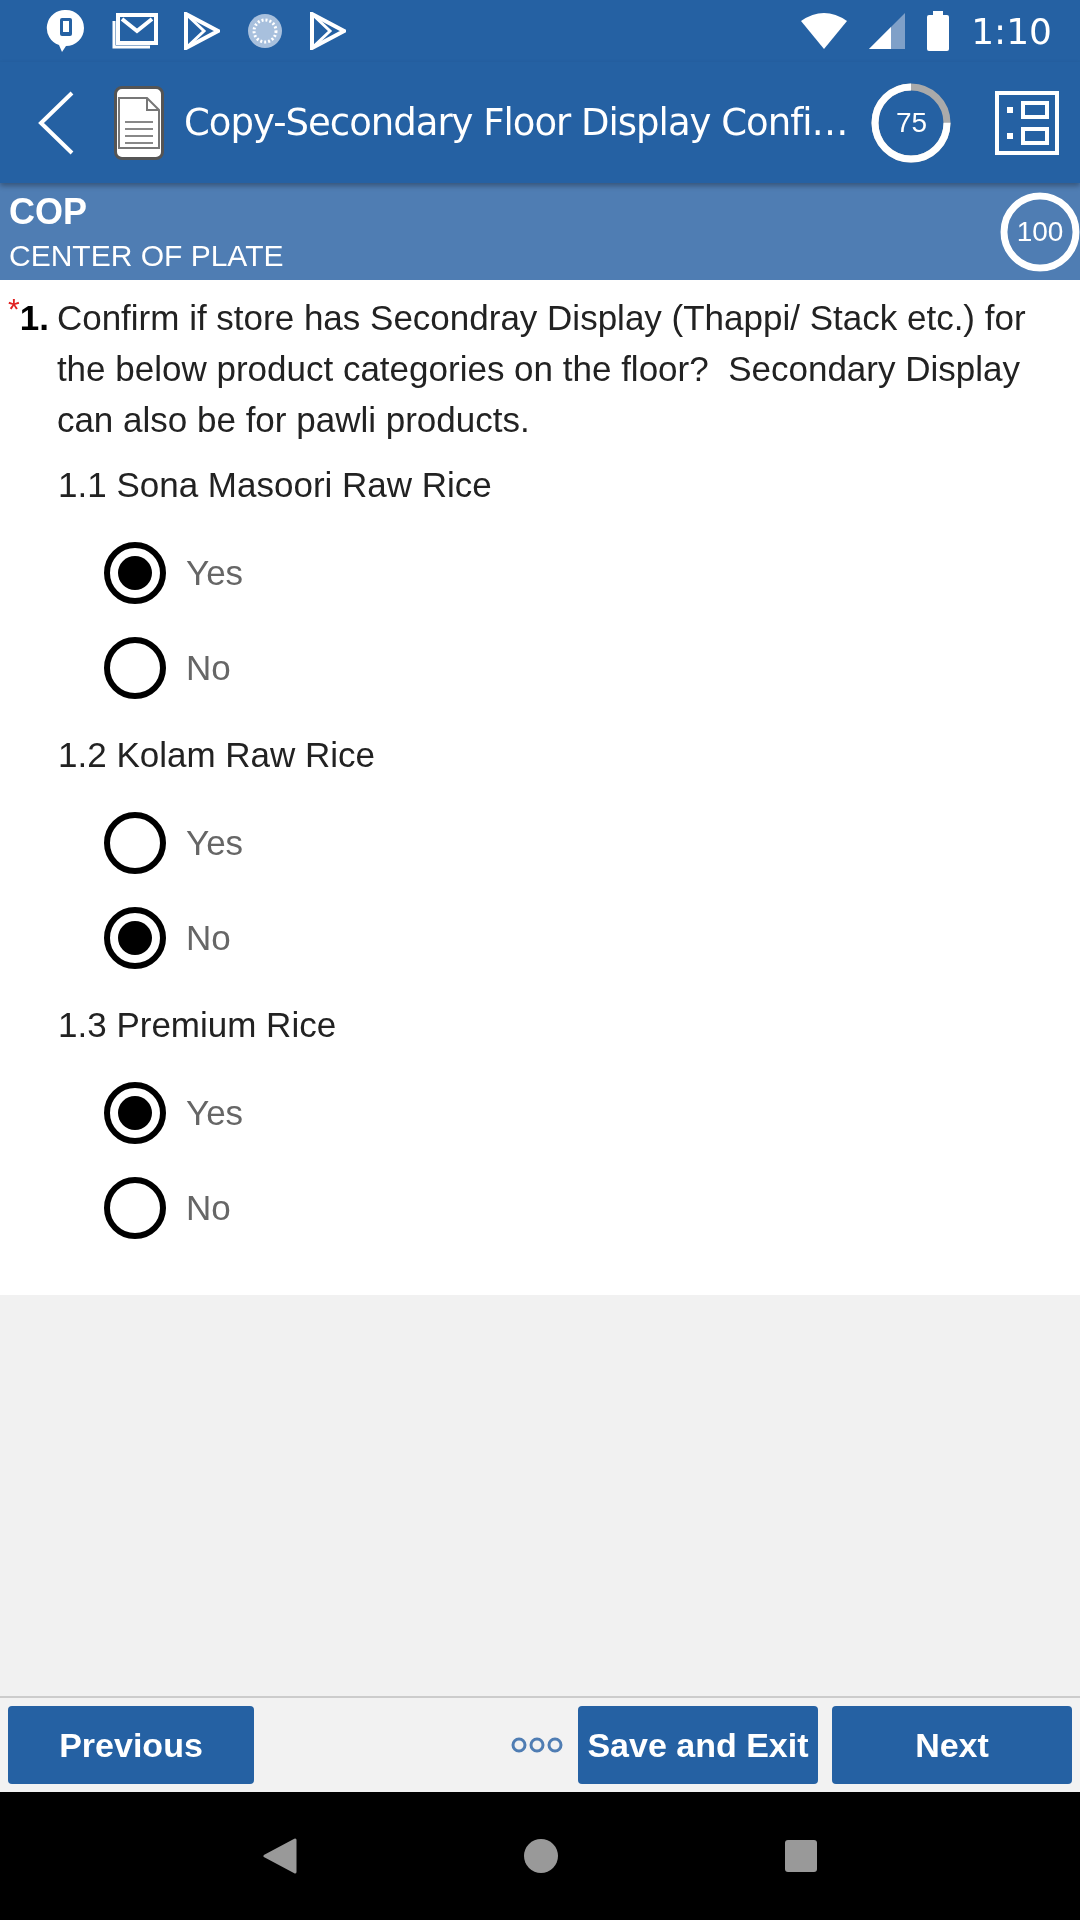  What do you see at coordinates (824, 31) in the screenshot?
I see `wifi-icon` at bounding box center [824, 31].